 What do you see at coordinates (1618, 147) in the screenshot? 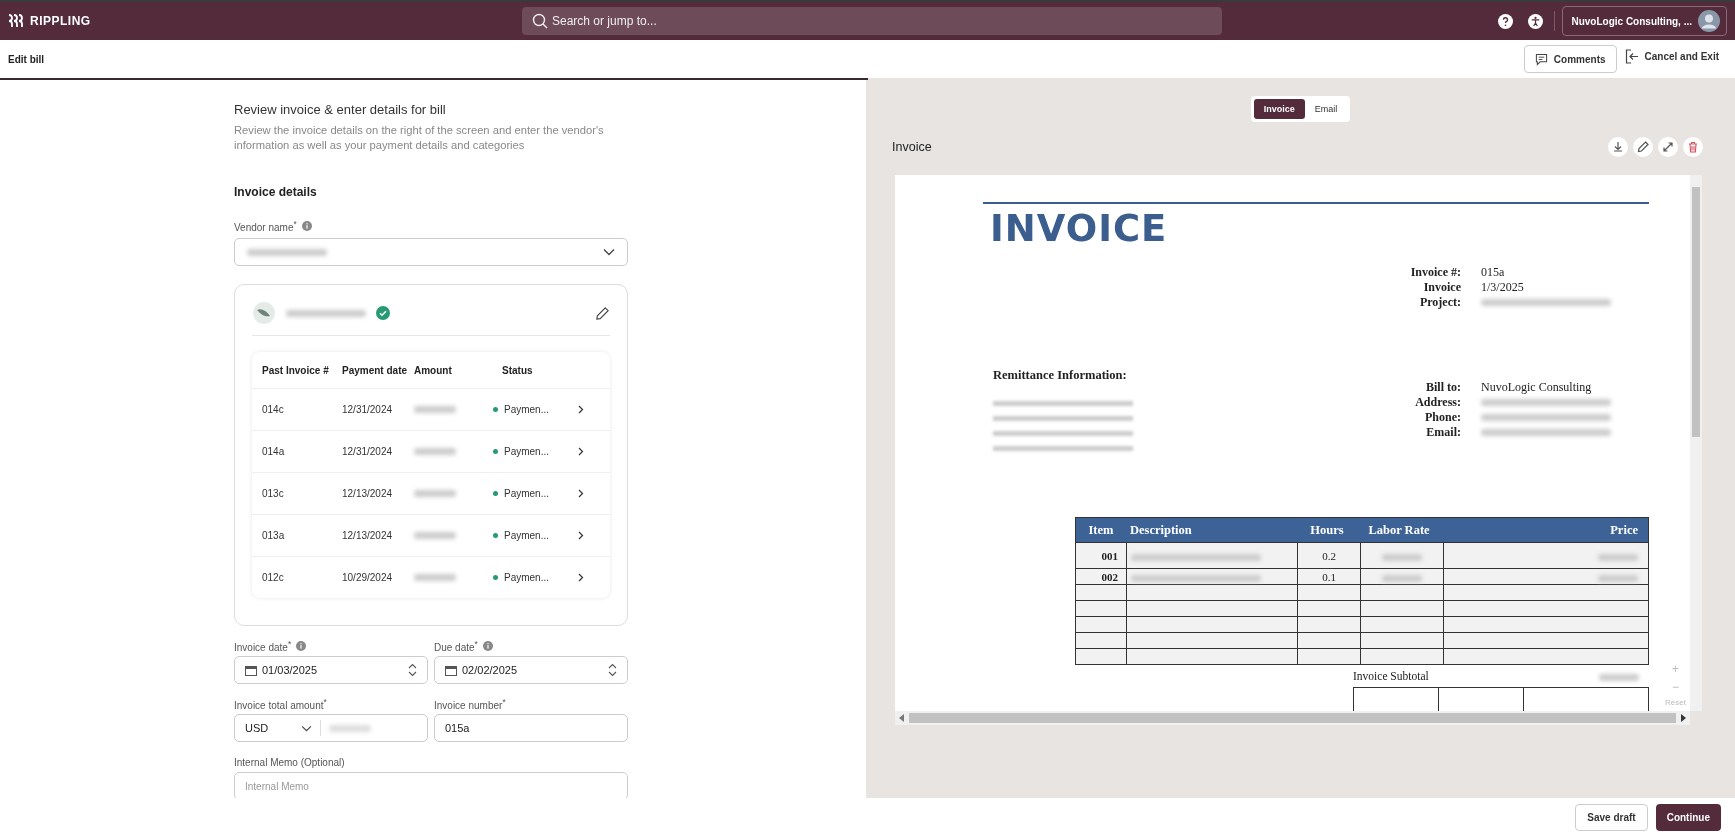
I see `download-icon` at bounding box center [1618, 147].